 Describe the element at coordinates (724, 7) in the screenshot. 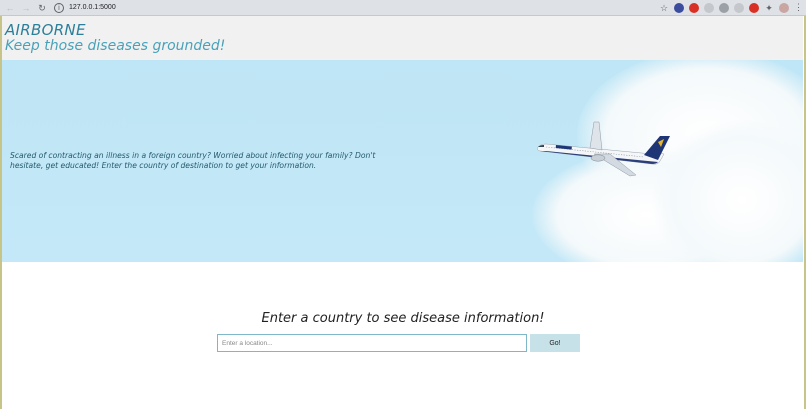

I see `extension-gray-icon` at that location.